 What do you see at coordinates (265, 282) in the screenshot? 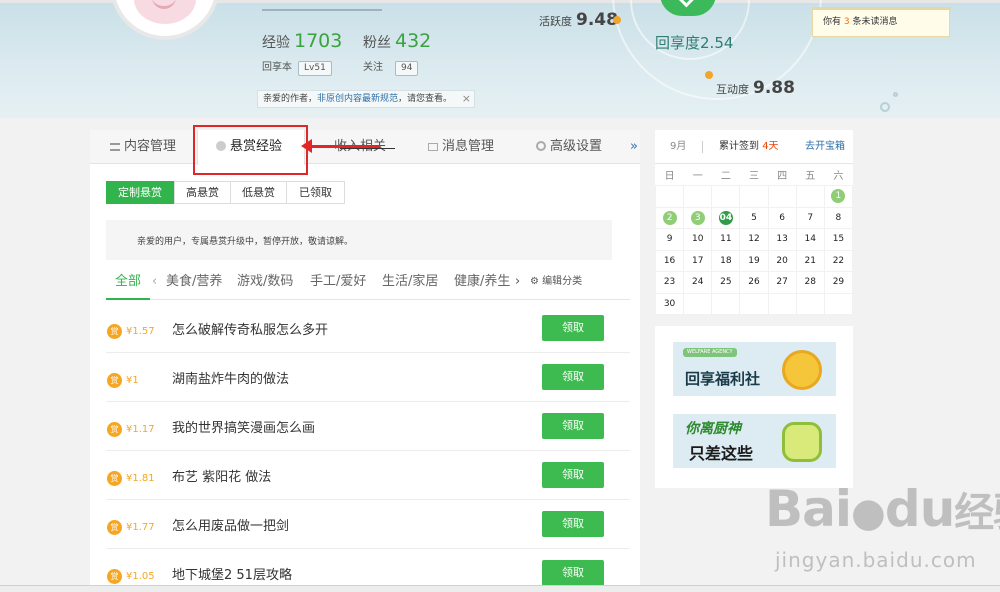
I see `category-games: 游戏/数码` at bounding box center [265, 282].